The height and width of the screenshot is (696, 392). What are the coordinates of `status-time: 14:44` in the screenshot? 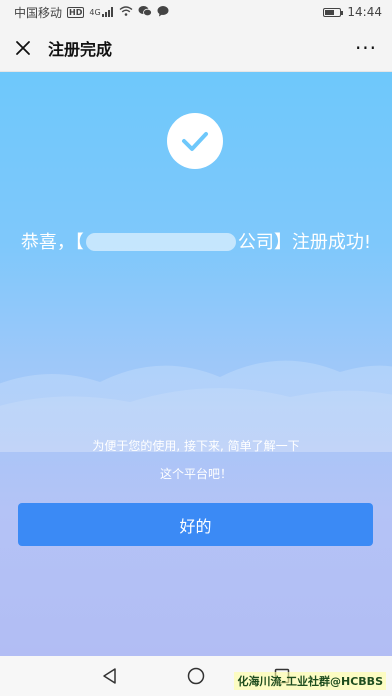 It's located at (364, 12).